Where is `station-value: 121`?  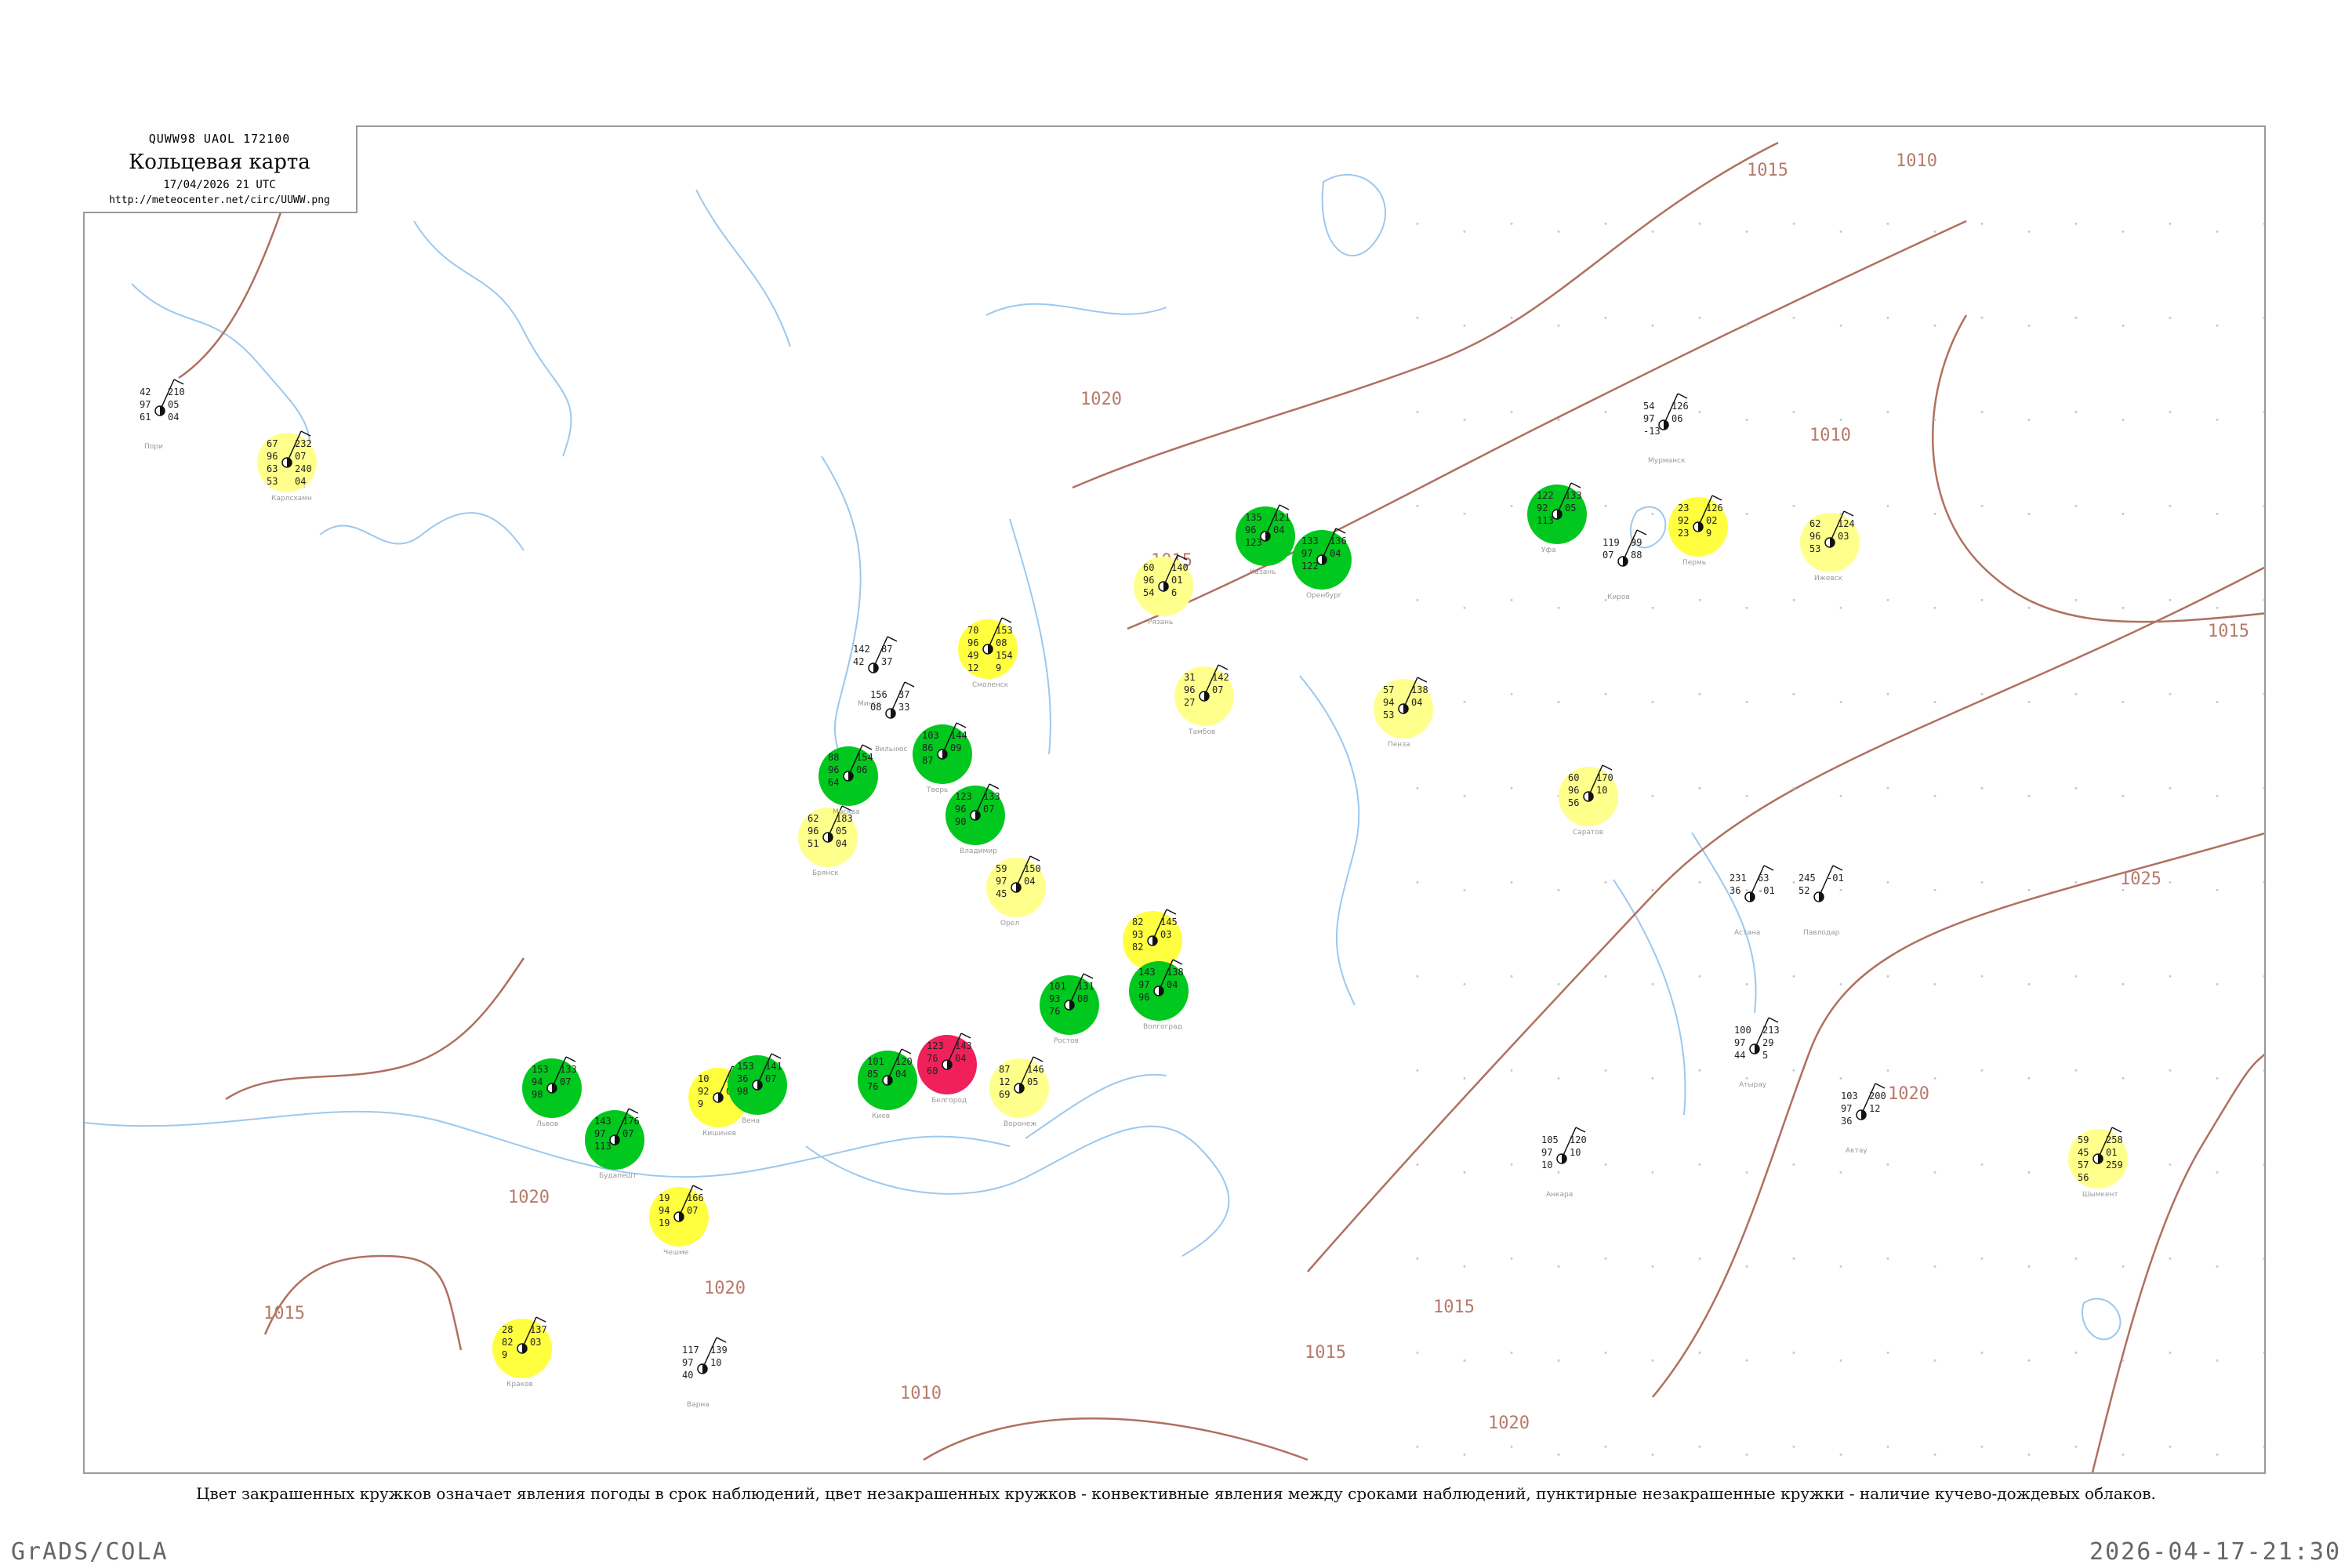
station-value: 121 is located at coordinates (1281, 517).